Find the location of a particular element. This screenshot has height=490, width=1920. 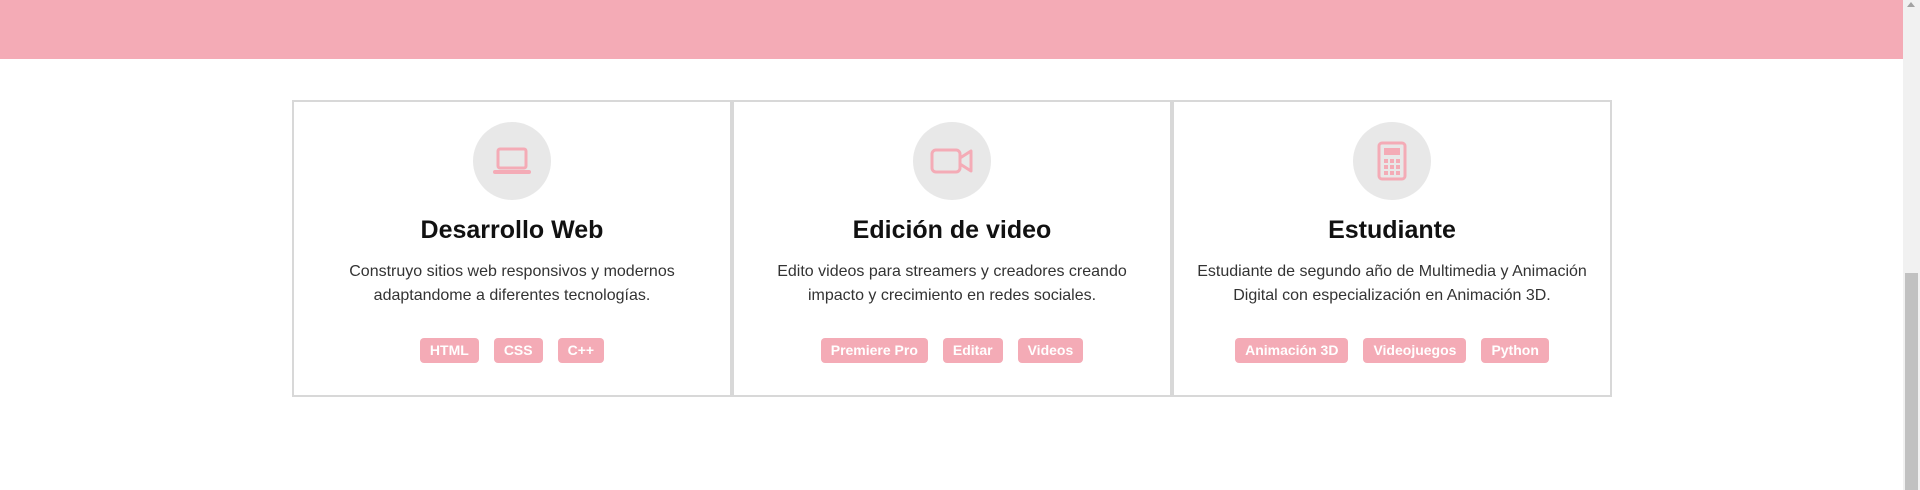

tag-list: Animación 3D Videojuegos Python is located at coordinates (1392, 350).